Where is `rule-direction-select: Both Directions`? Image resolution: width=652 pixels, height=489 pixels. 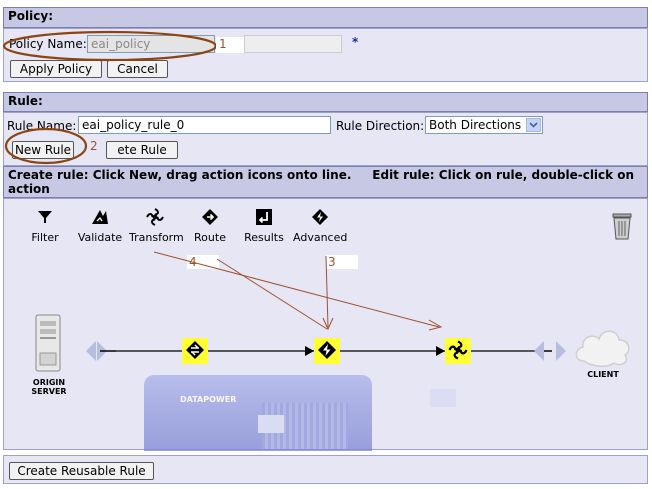
rule-direction-select: Both Directions is located at coordinates (484, 125).